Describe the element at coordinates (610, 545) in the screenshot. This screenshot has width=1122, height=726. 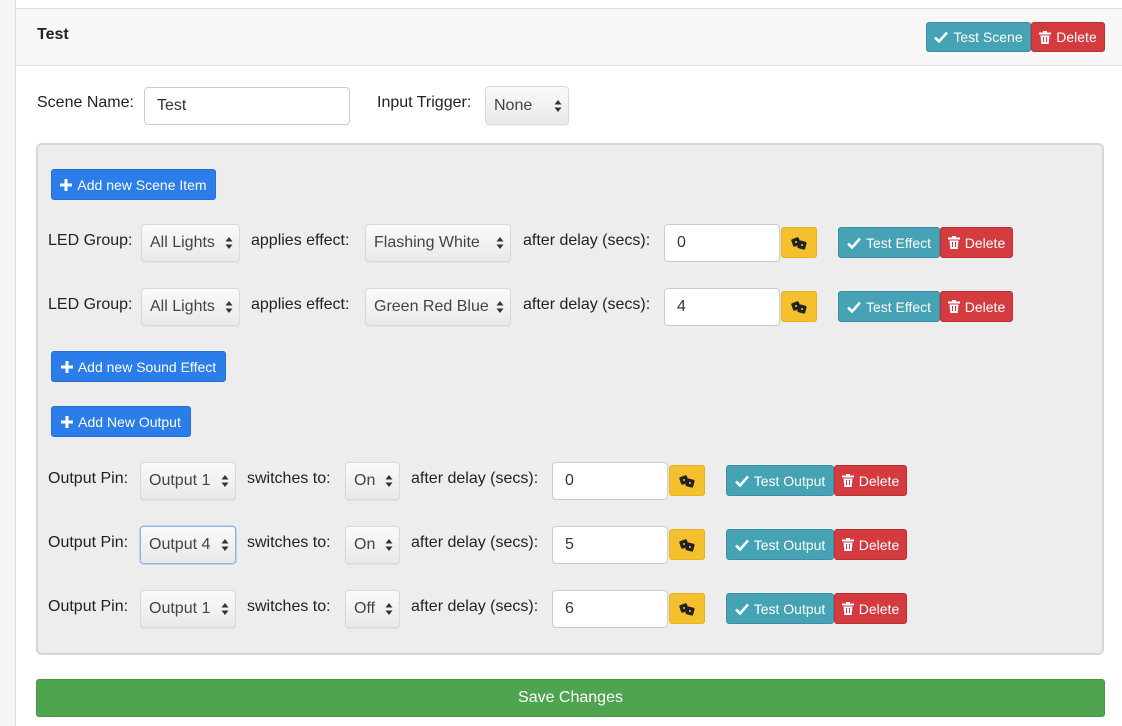
I see `delay-input: 5` at that location.